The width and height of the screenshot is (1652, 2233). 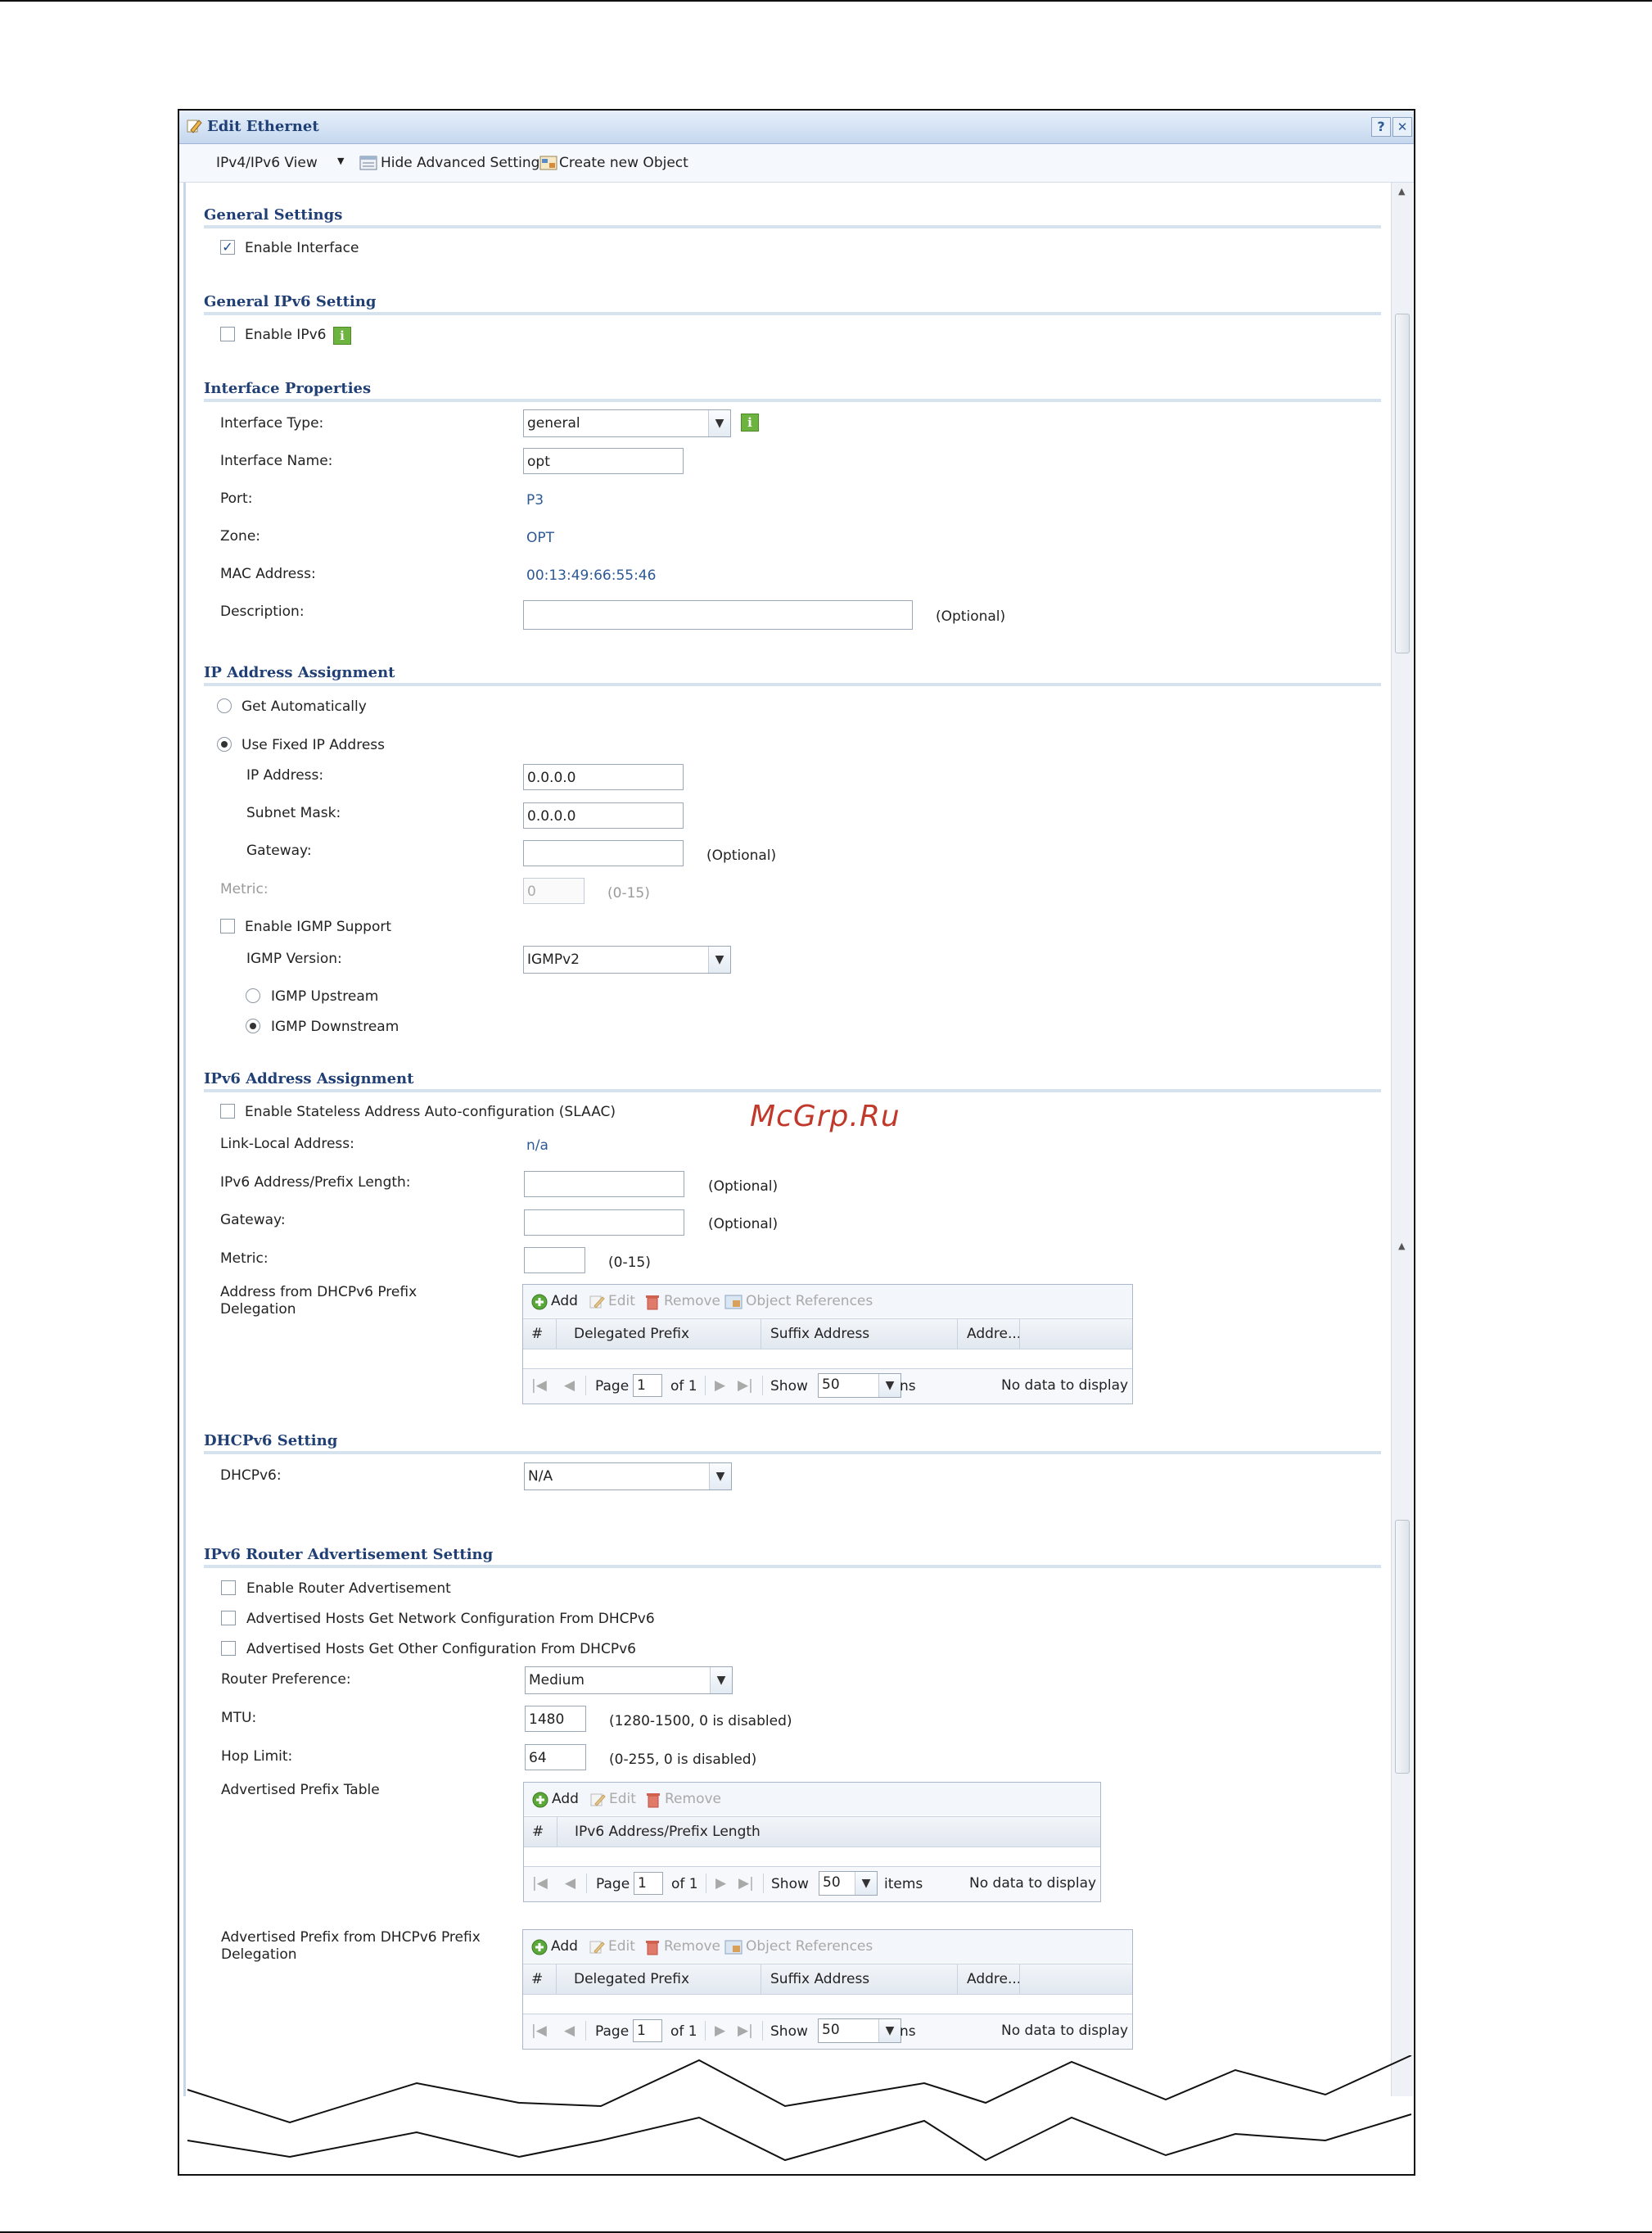 What do you see at coordinates (302, 248) in the screenshot?
I see `enable-interface-label: Enable Interface` at bounding box center [302, 248].